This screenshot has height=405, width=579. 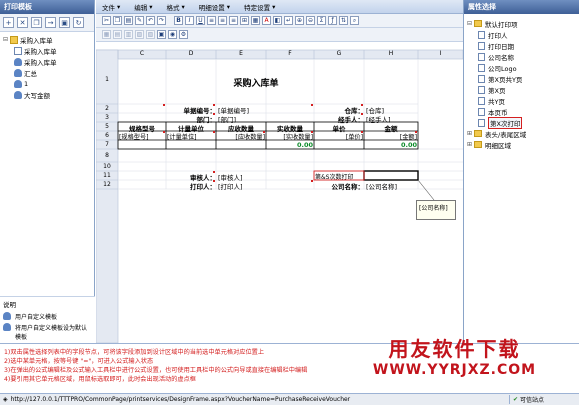 What do you see at coordinates (47, 316) in the screenshot?
I see `custom-template-link: 用户自定义模板` at bounding box center [47, 316].